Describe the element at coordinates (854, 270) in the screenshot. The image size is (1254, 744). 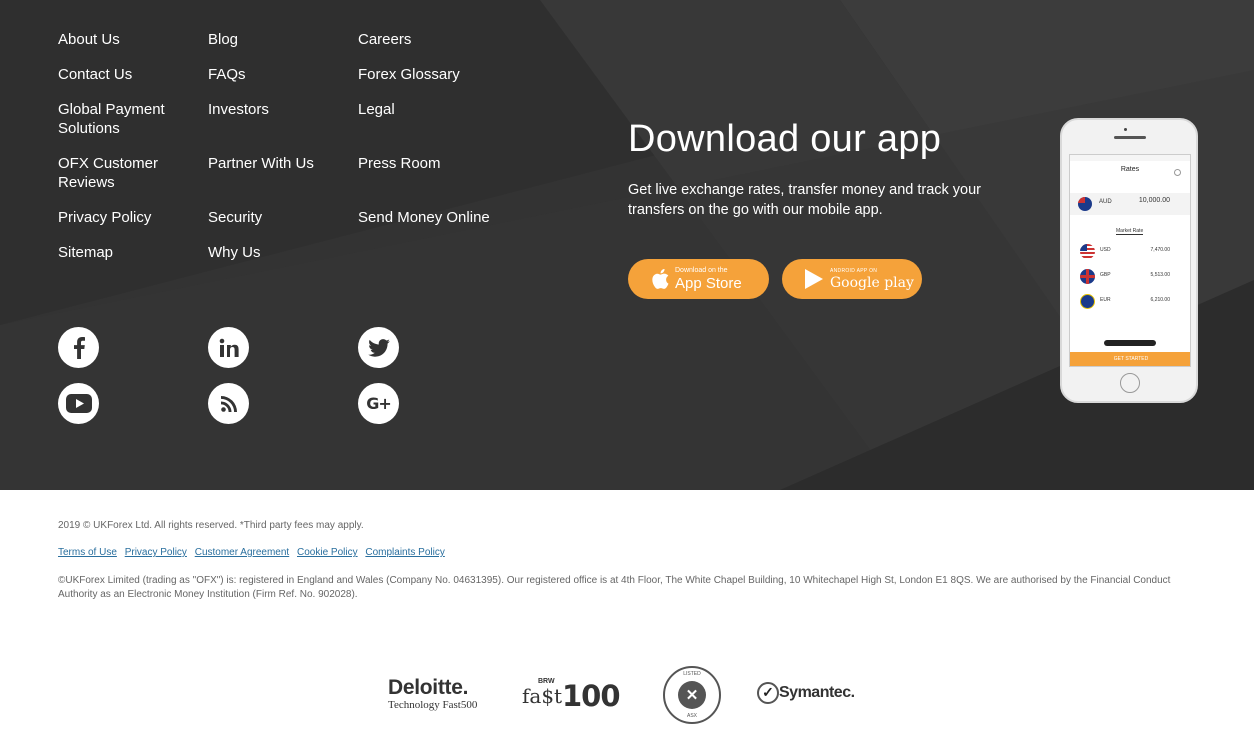
I see `google-play-small-label: ANDROID APP ON` at that location.